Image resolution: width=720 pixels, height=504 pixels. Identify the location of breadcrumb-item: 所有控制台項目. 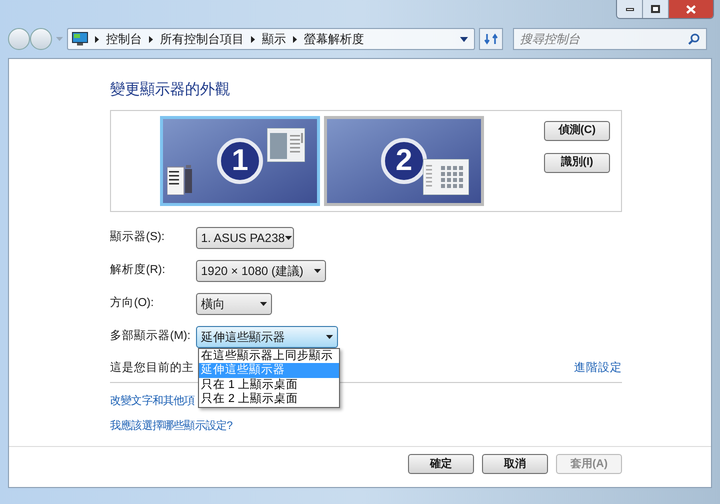
(202, 39).